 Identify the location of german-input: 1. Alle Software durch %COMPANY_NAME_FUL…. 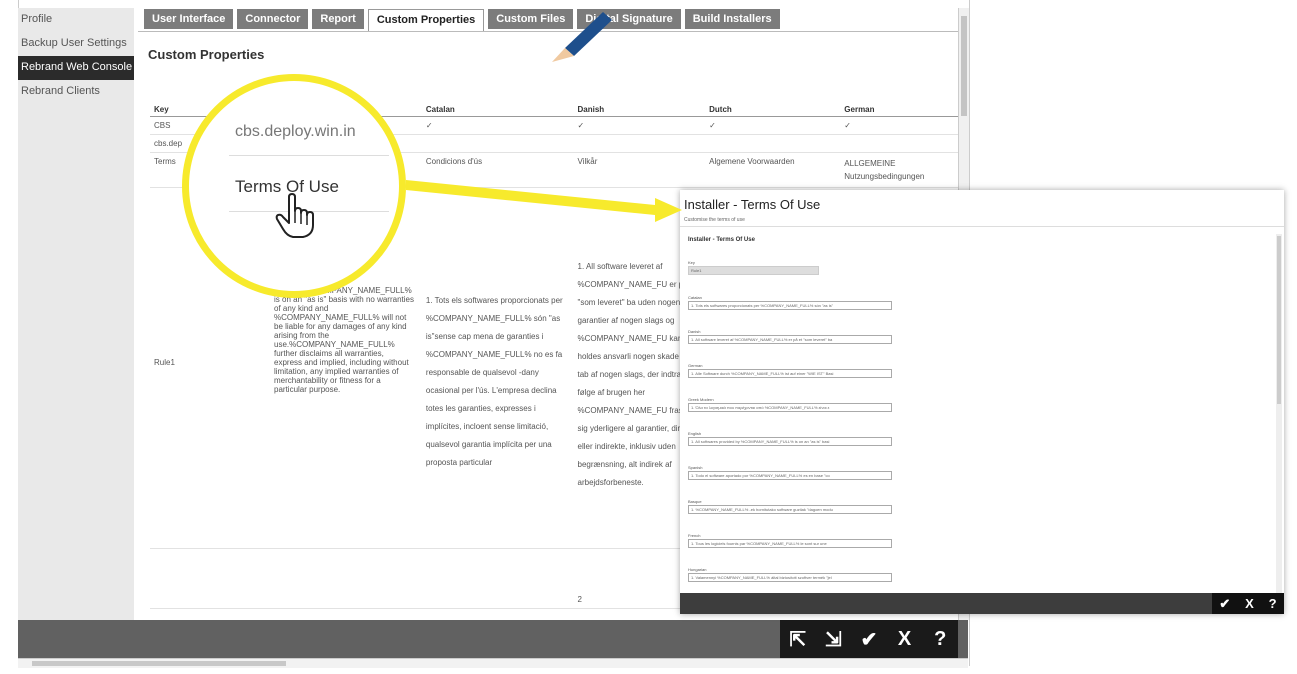
(790, 373).